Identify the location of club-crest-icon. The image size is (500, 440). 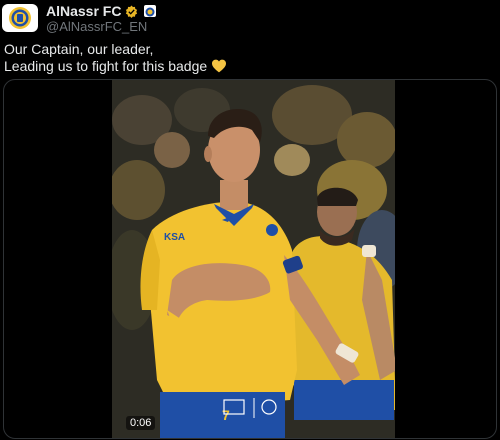
(20, 18).